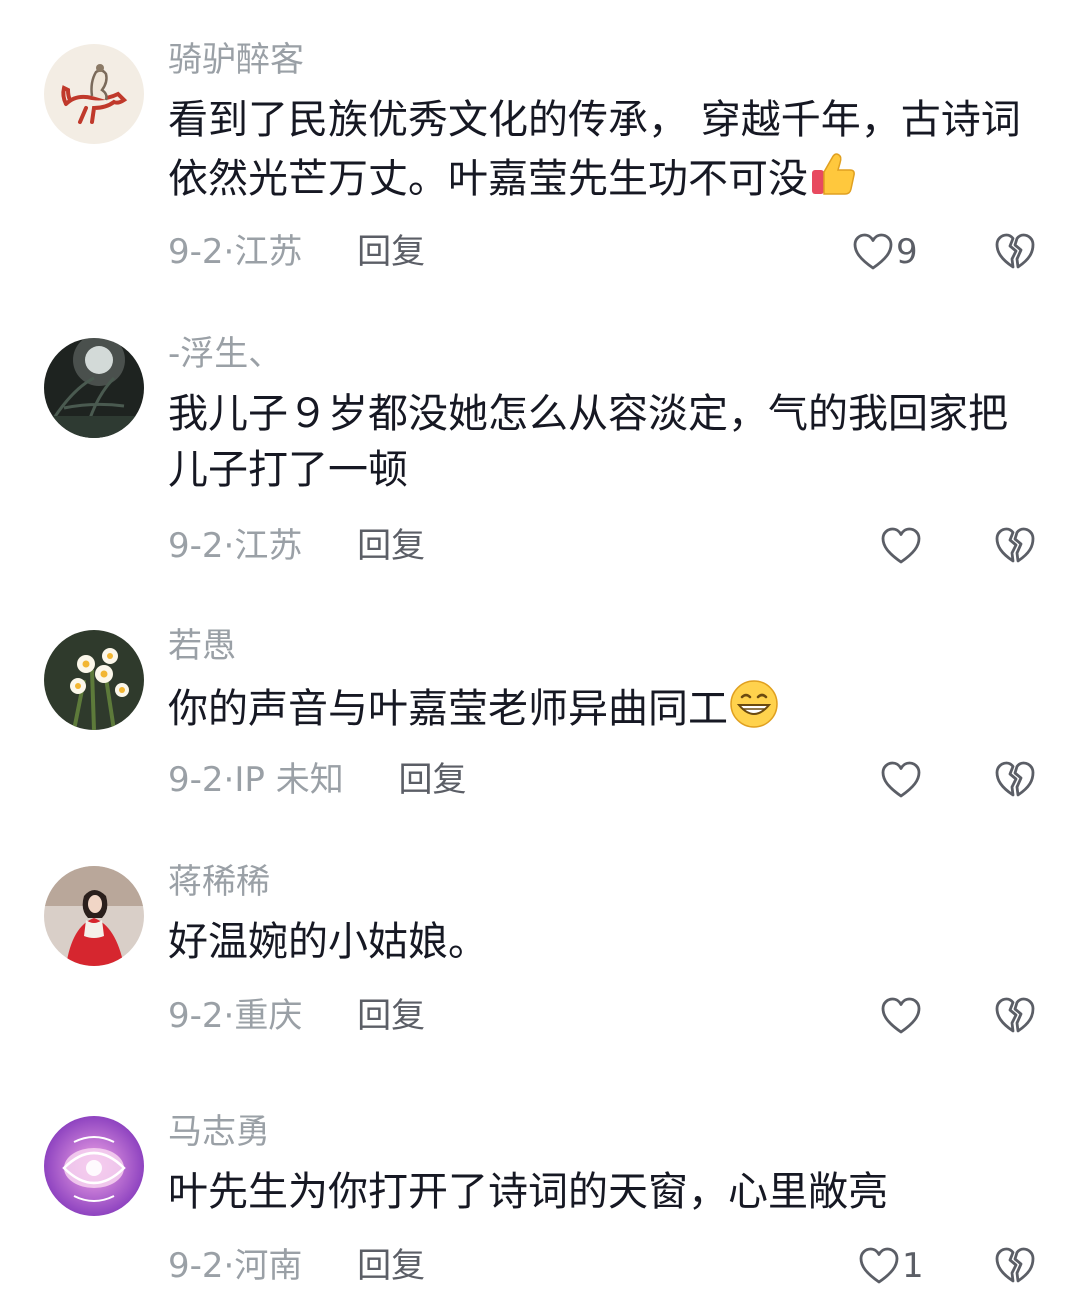  I want to click on narcissus-flower-avatar-icon, so click(94, 680).